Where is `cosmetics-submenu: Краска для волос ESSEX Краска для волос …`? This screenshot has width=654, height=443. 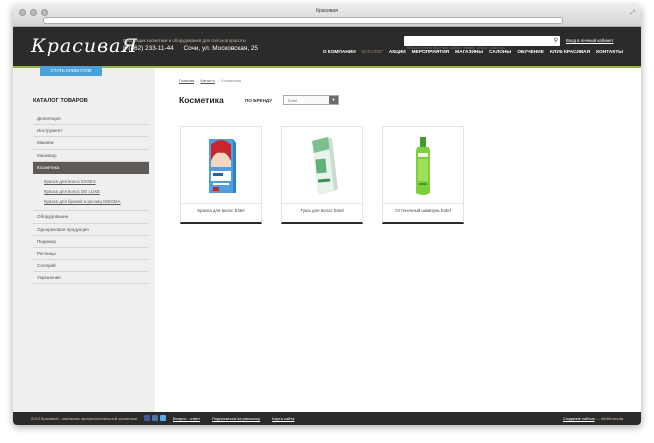
cosmetics-submenu: Краска для волос ESSEX Краска для волос … is located at coordinates (91, 193).